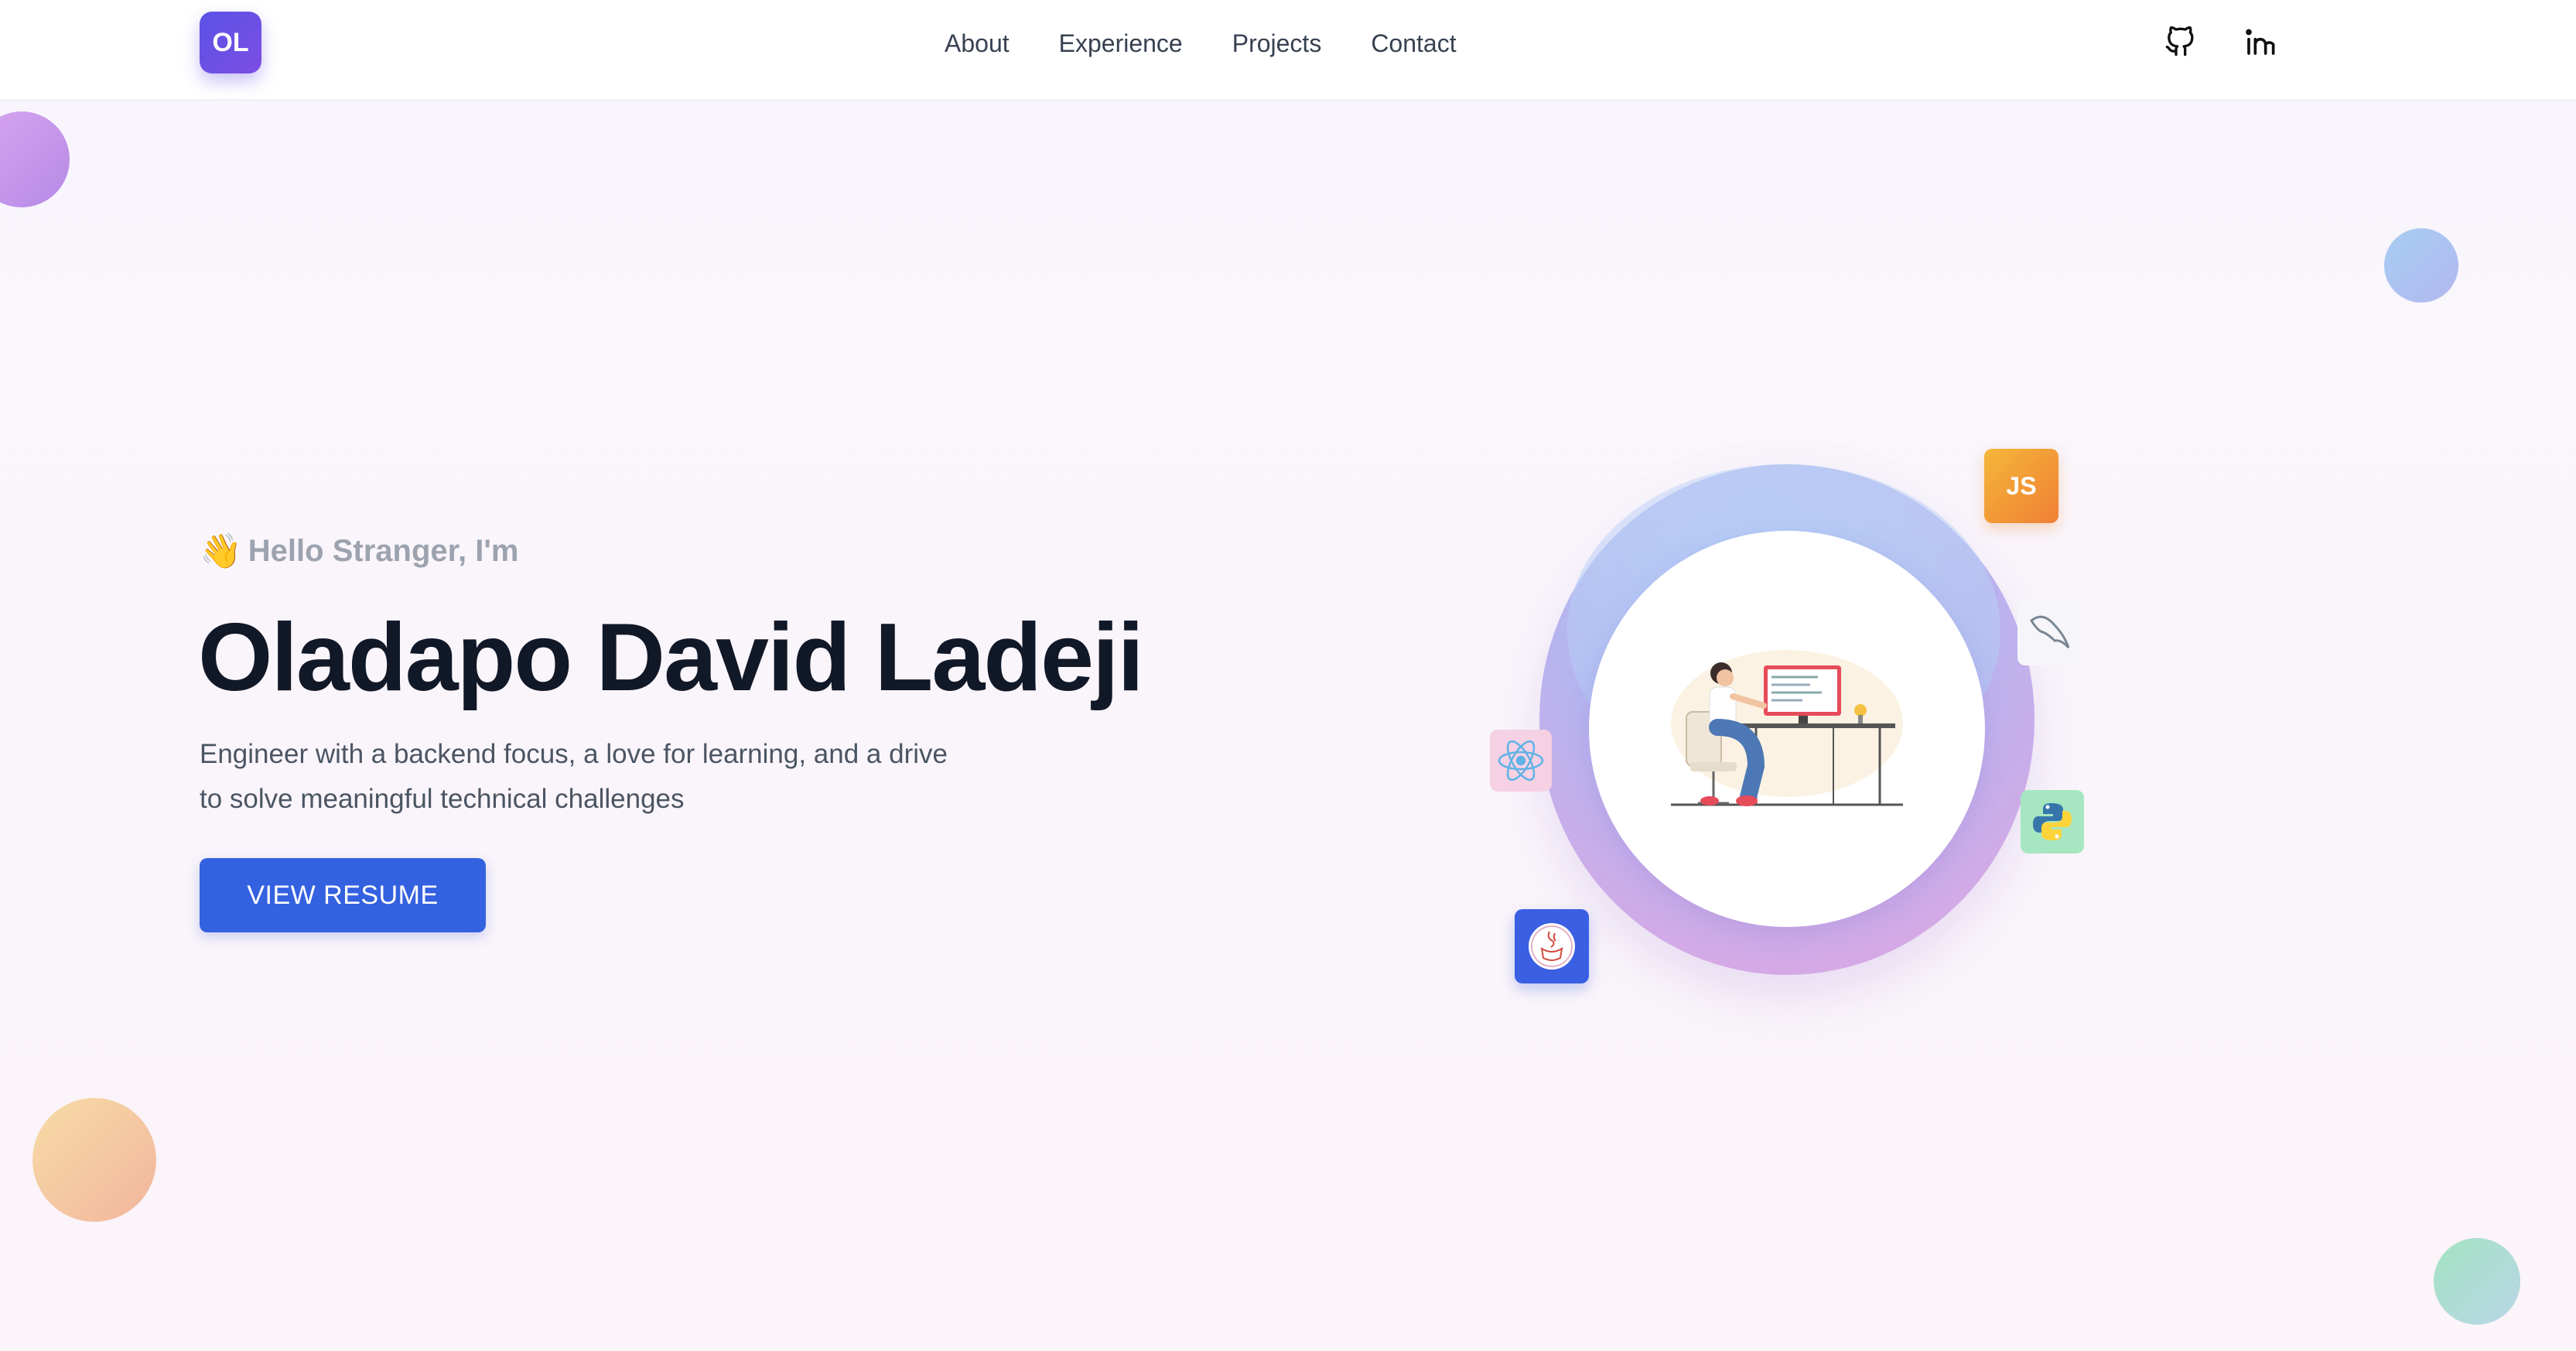  I want to click on greeting-text: Hello Stranger, I'm, so click(383, 551).